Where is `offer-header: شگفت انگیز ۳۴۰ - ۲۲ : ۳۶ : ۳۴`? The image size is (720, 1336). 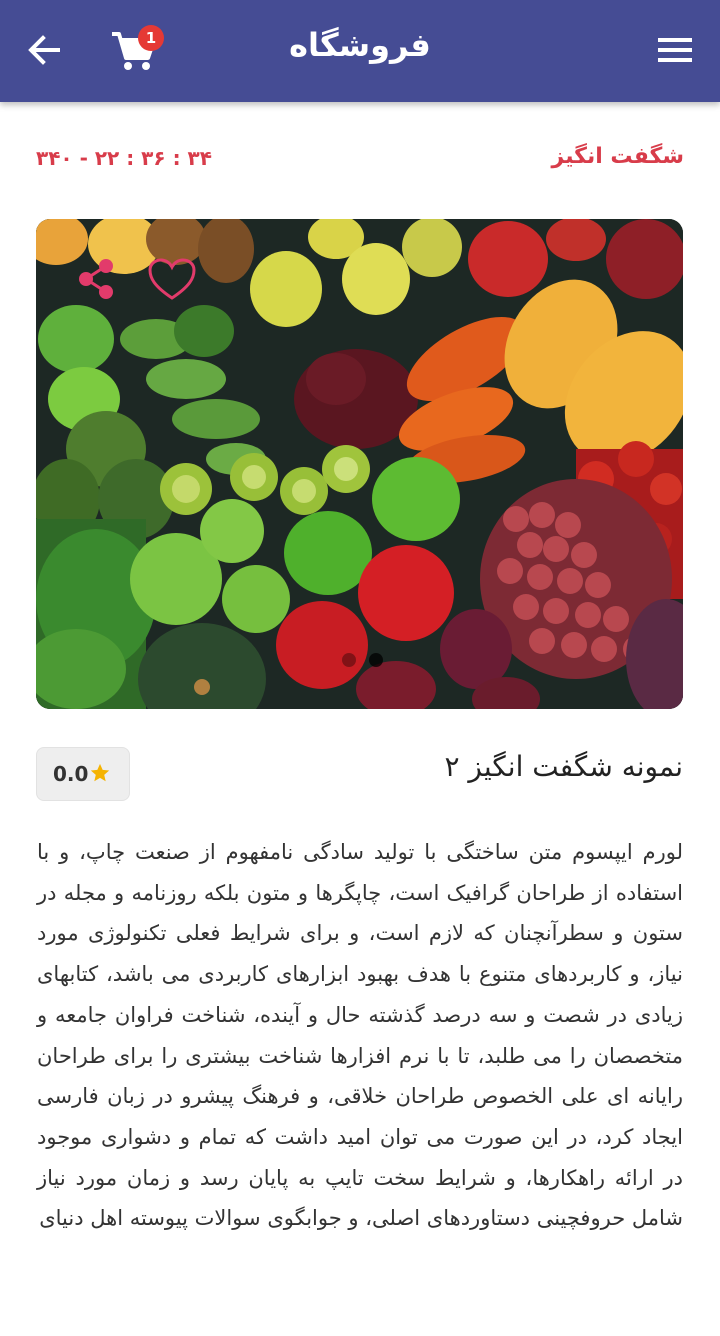
offer-header: شگفت انگیز ۳۴۰ - ۲۲ : ۳۶ : ۳۴ is located at coordinates (360, 161).